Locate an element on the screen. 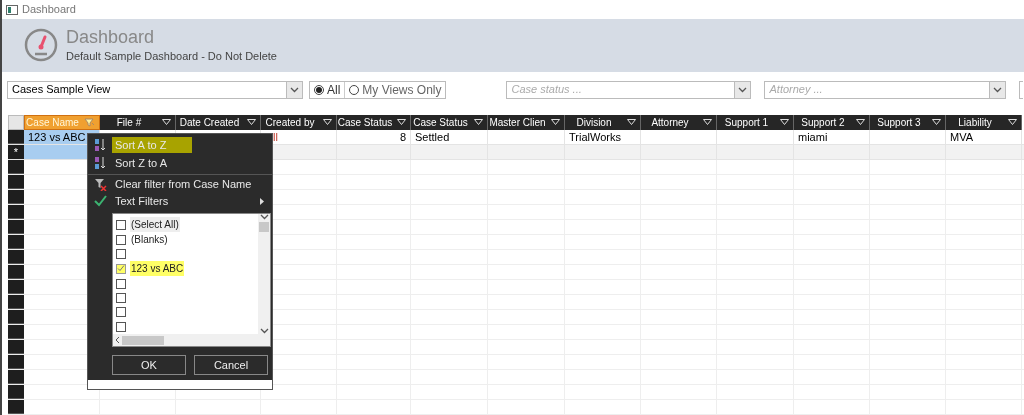  menu-item: Clear filter from Case Name is located at coordinates (192, 184).